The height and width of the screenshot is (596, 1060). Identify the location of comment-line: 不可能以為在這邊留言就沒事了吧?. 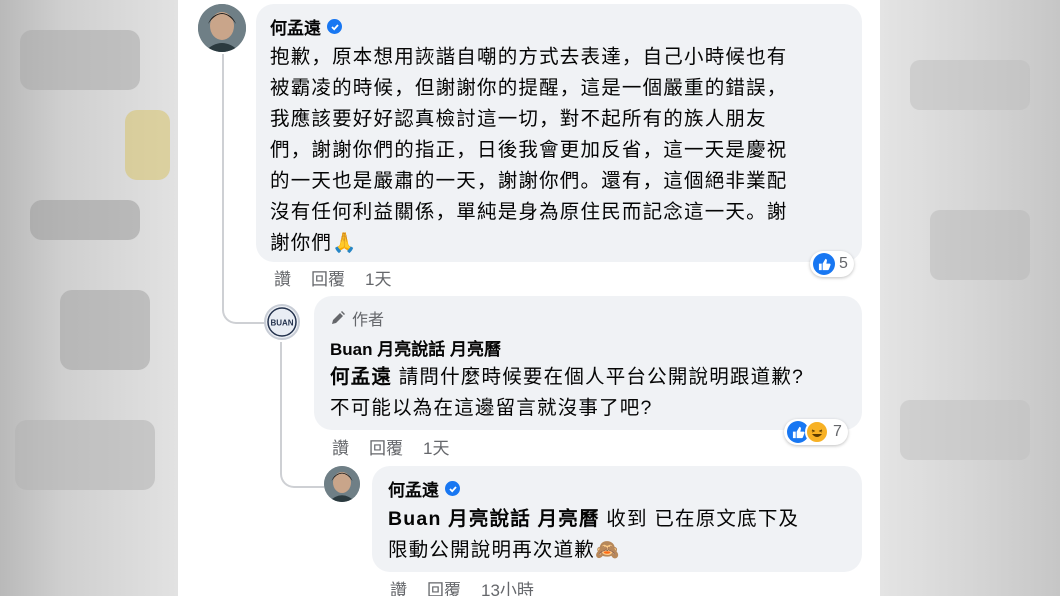
(491, 408).